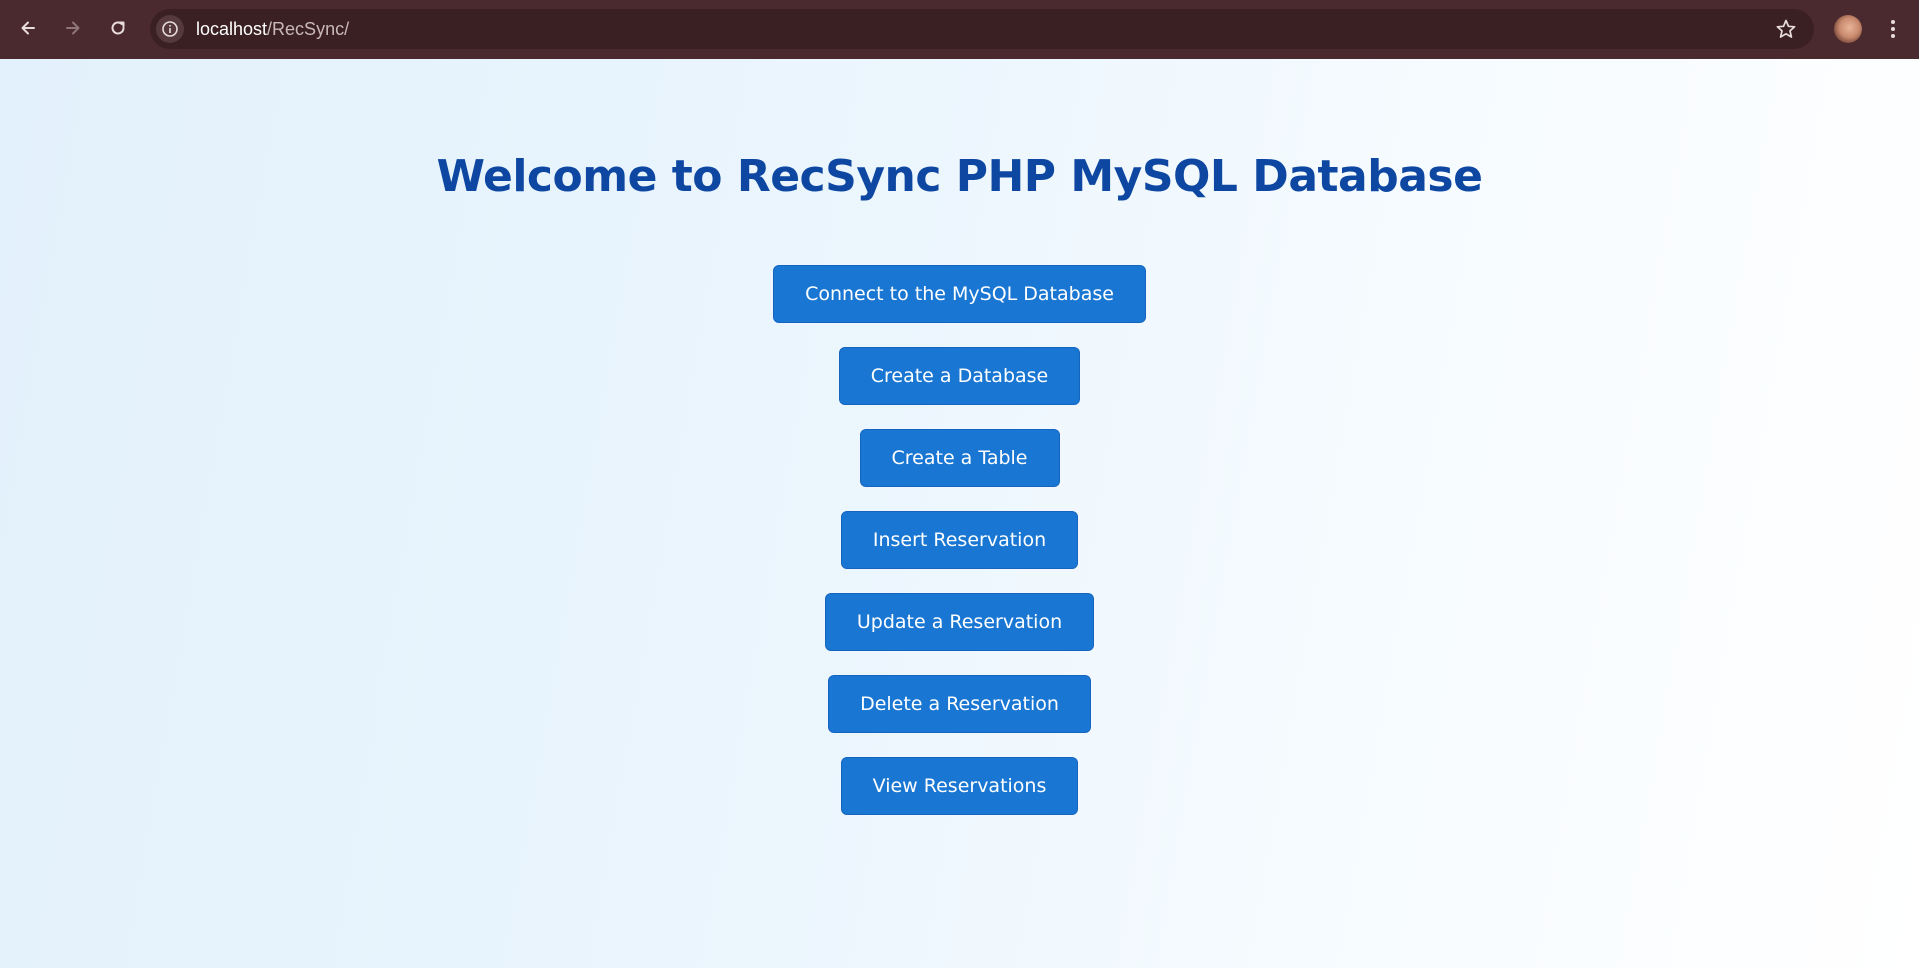 Image resolution: width=1919 pixels, height=968 pixels. I want to click on kebab-menu-icon, so click(1893, 29).